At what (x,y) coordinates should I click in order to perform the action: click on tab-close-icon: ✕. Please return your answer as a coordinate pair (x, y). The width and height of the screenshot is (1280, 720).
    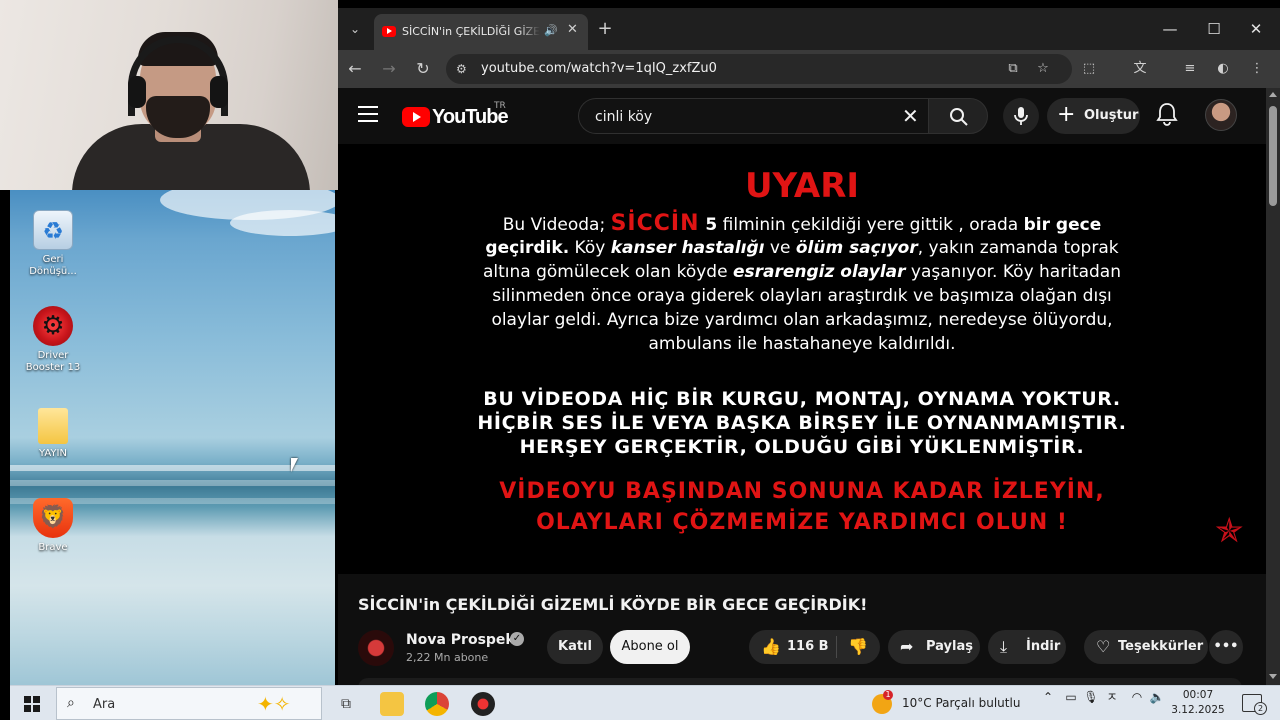
    Looking at the image, I should click on (572, 29).